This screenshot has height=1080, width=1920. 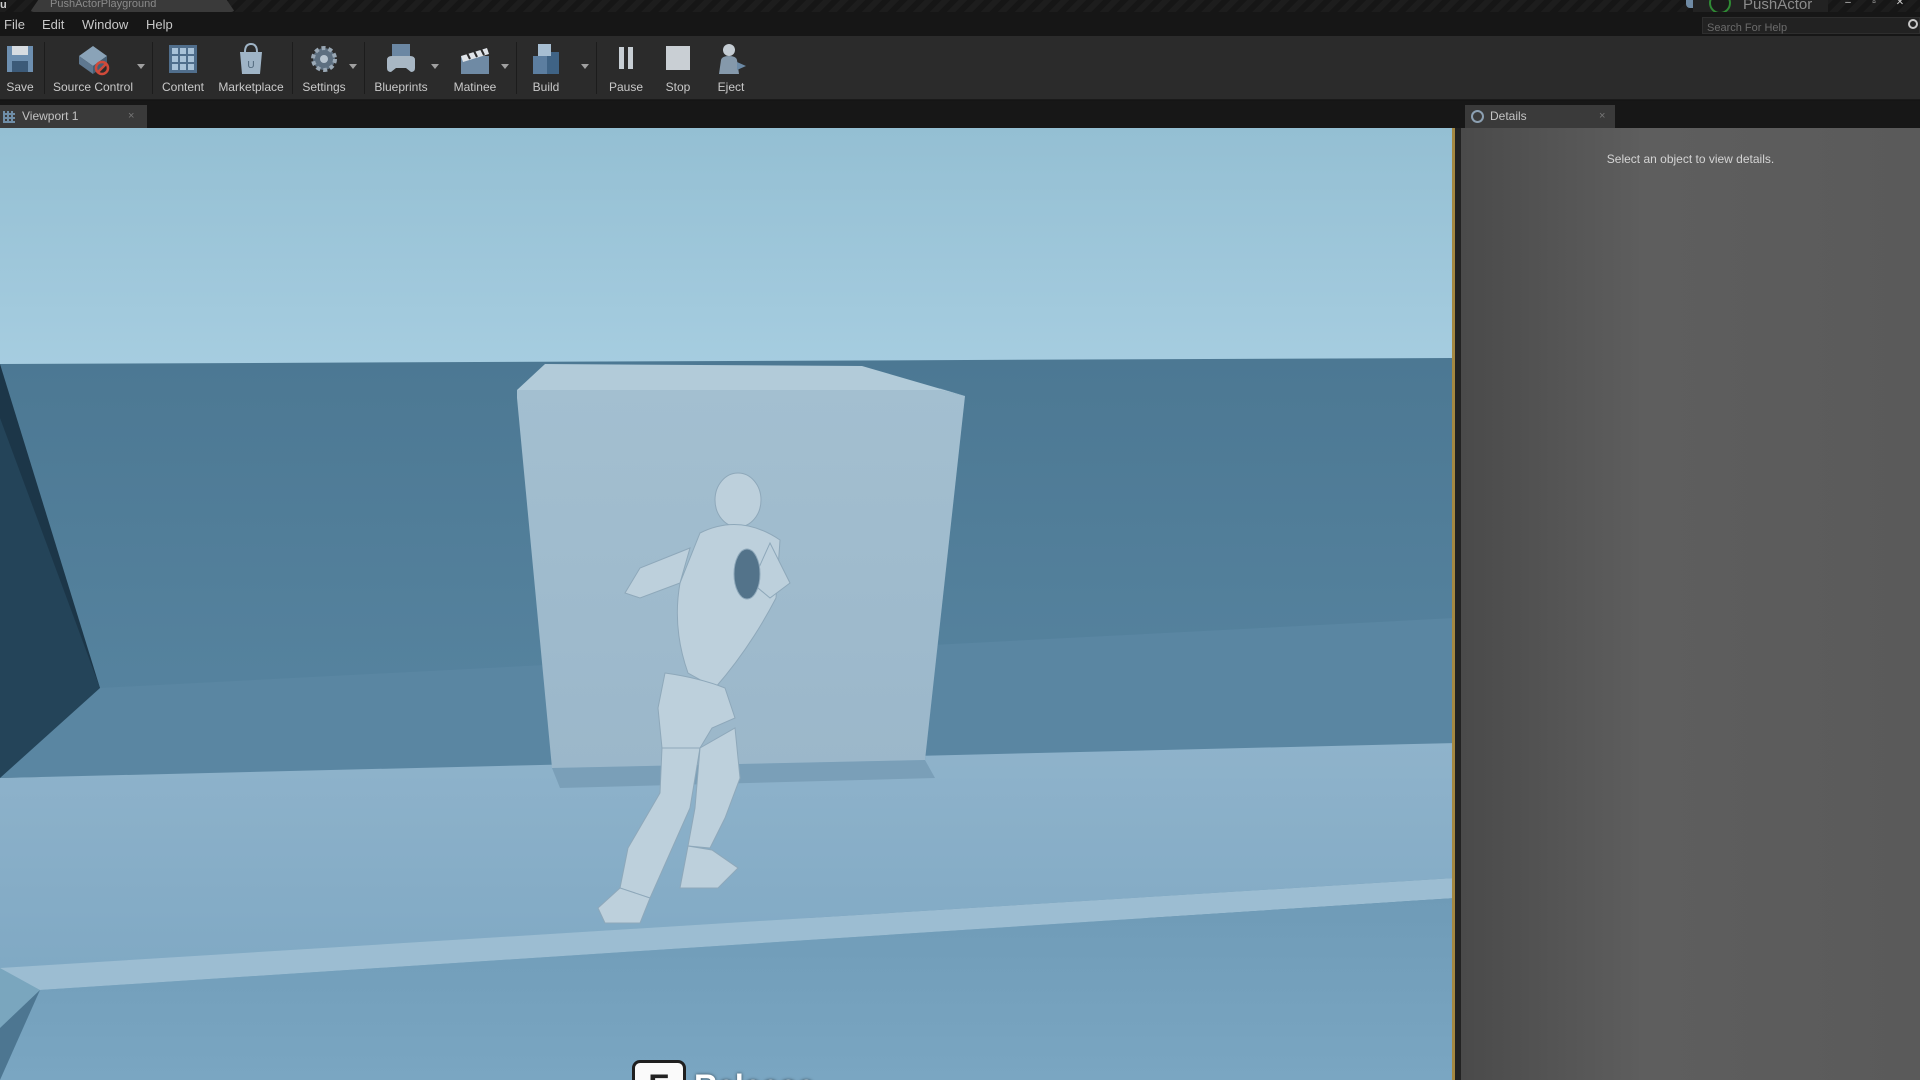 I want to click on source-control-button: Source Control, so click(x=93, y=69).